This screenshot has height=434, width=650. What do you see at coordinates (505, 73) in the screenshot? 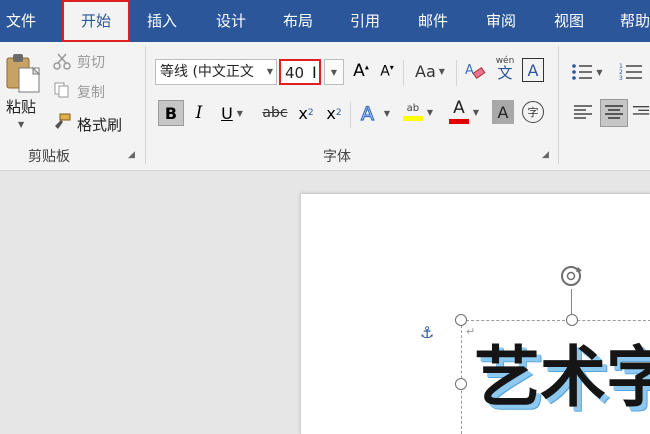
I see `phonetic-guide-char: 文` at bounding box center [505, 73].